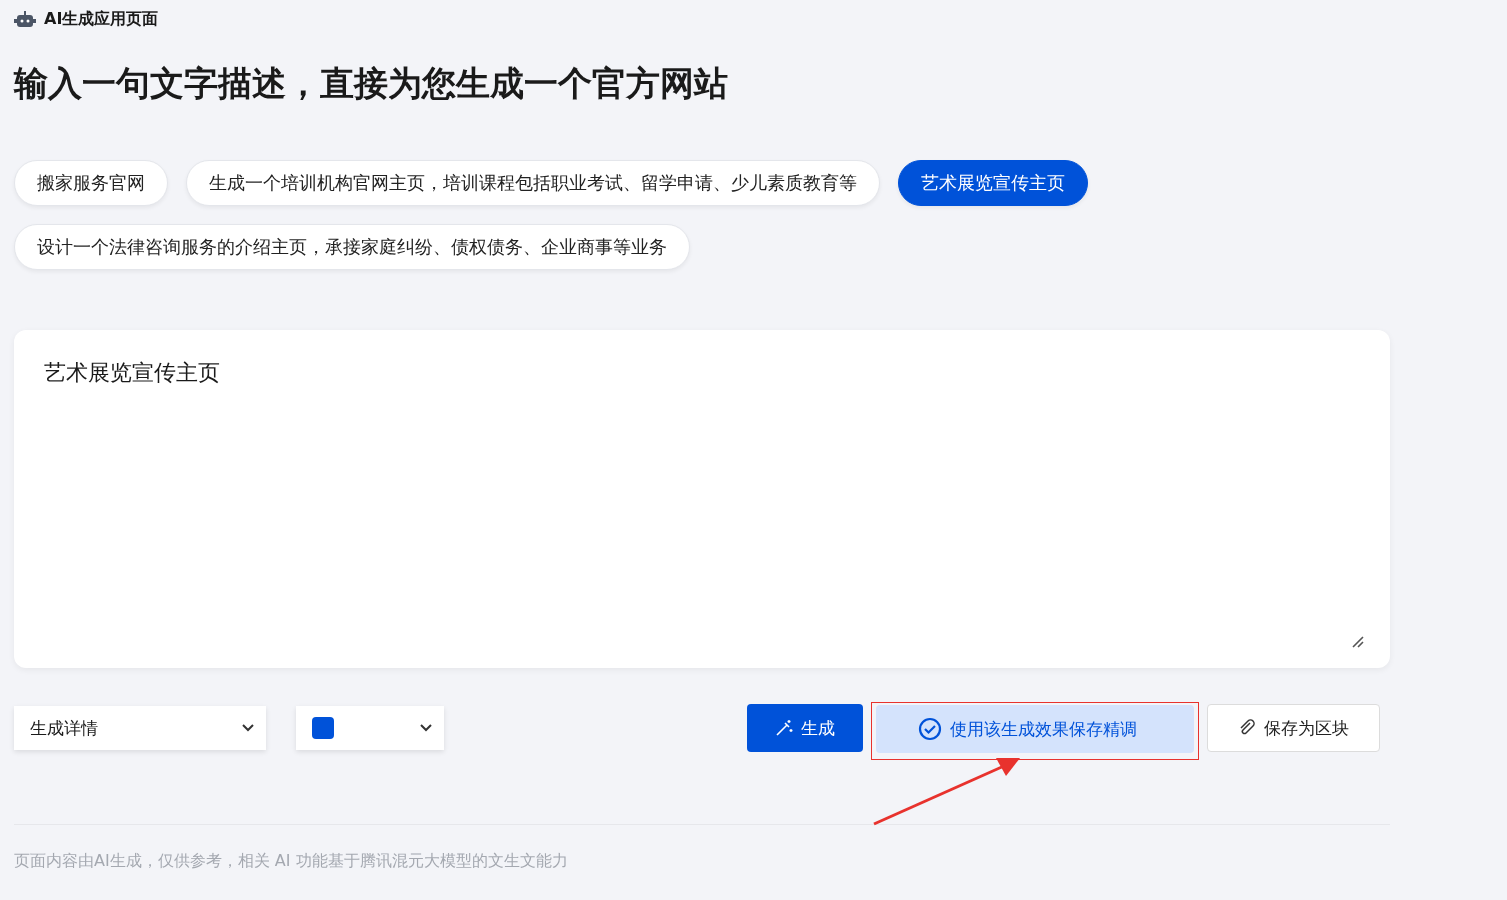 Image resolution: width=1507 pixels, height=900 pixels. What do you see at coordinates (1293, 728) in the screenshot?
I see `save-block-button: 保存为区块` at bounding box center [1293, 728].